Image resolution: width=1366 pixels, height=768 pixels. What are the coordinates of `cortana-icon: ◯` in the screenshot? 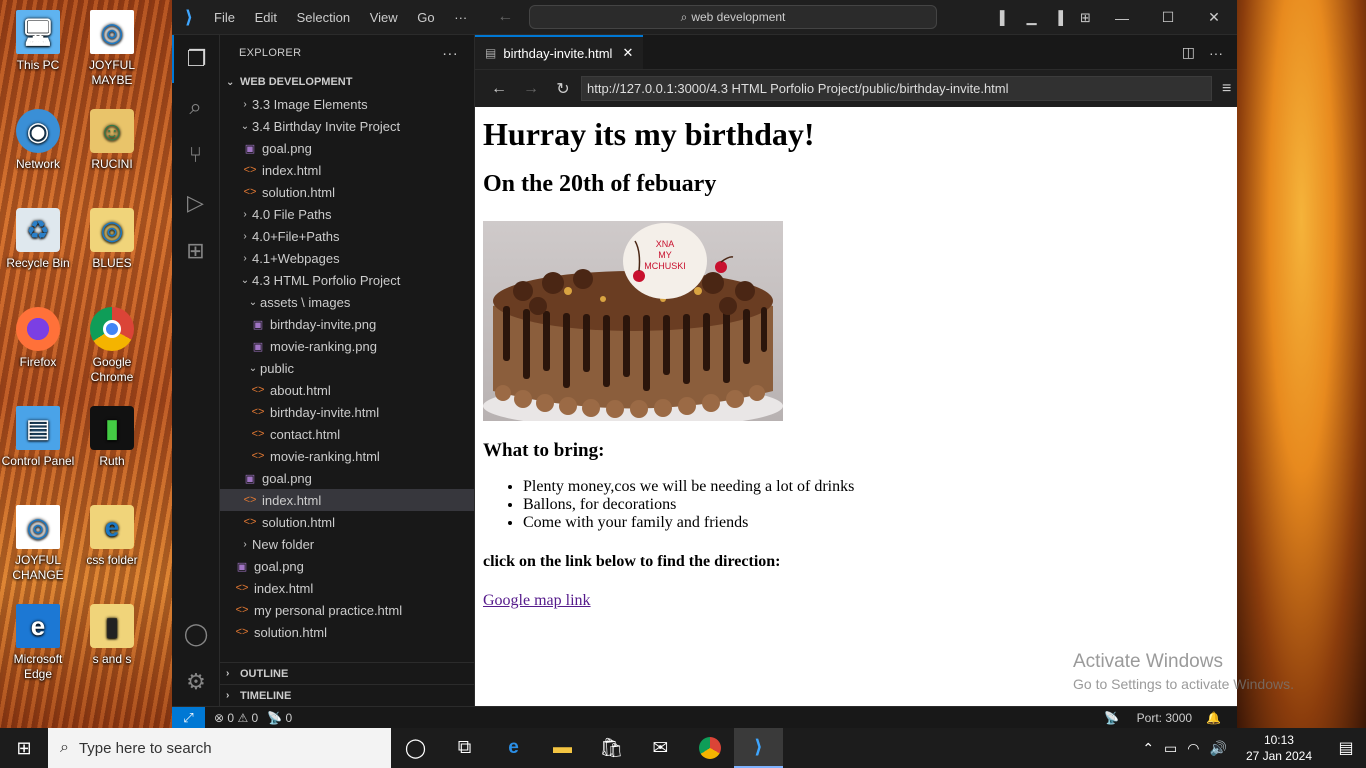 It's located at (415, 748).